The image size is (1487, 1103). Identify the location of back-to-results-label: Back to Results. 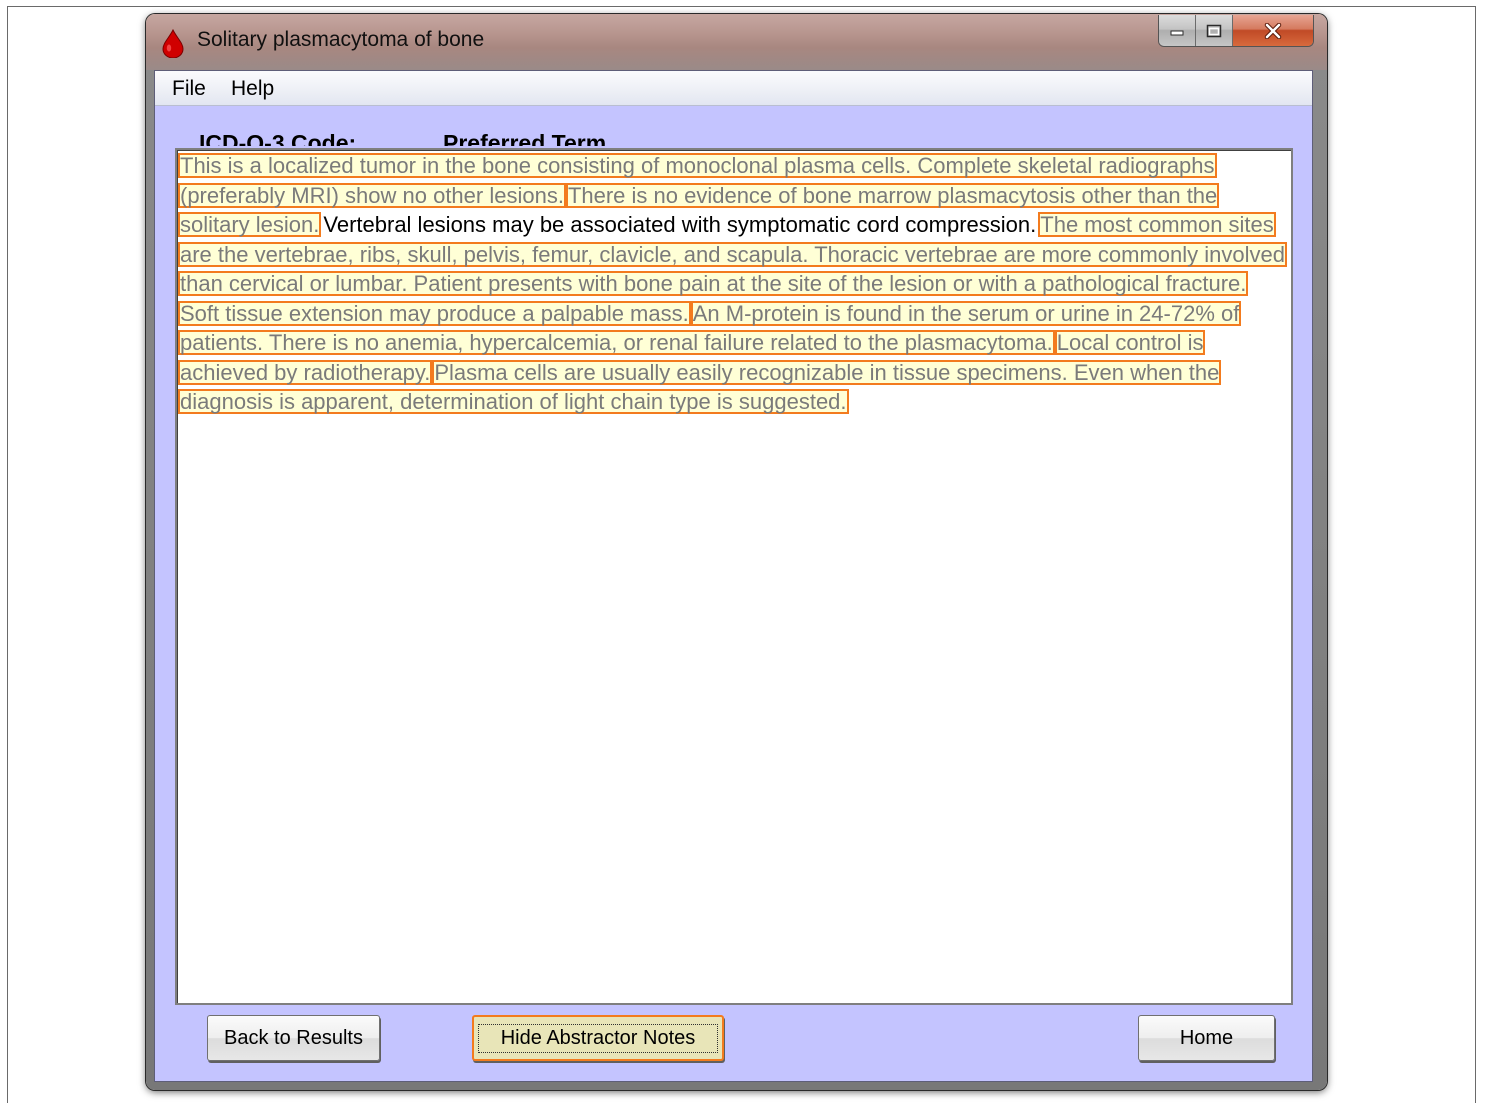
(293, 1037).